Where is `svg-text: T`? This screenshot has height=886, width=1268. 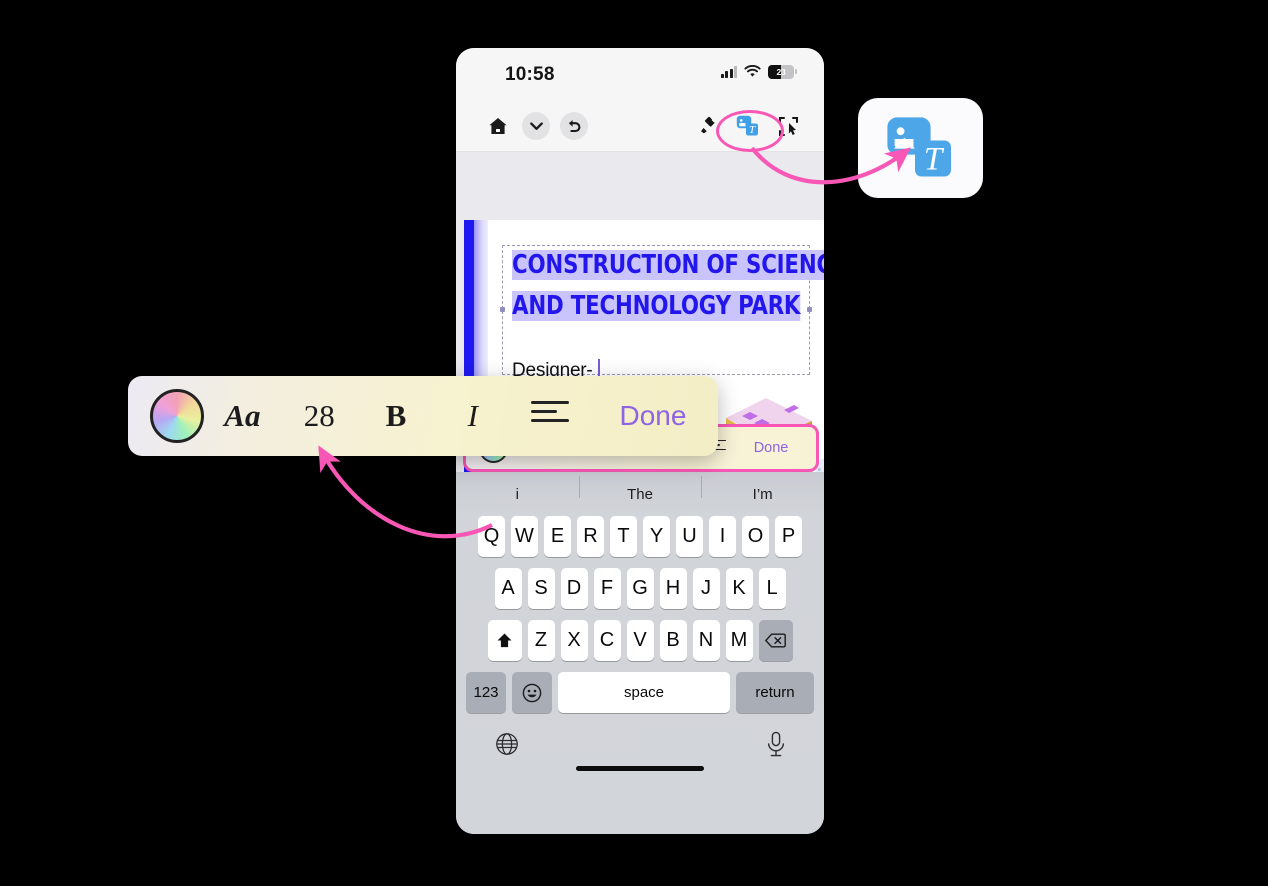
svg-text: T is located at coordinates (934, 160).